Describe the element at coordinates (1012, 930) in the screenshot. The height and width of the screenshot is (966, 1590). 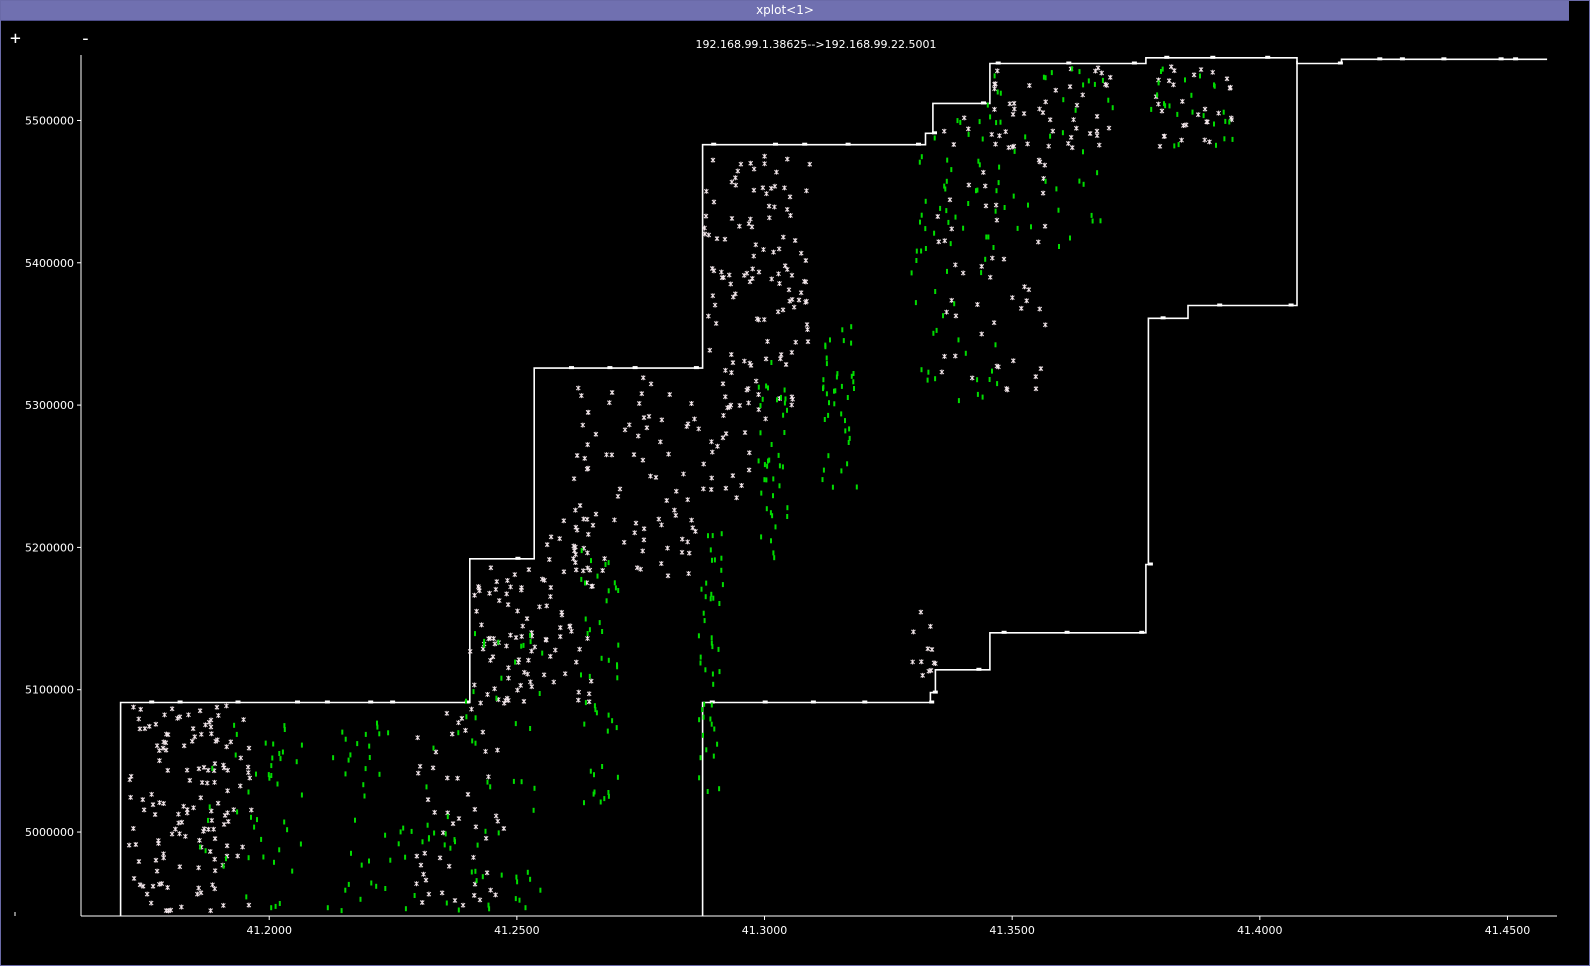
I see `x-tick-label: 41.3500` at that location.